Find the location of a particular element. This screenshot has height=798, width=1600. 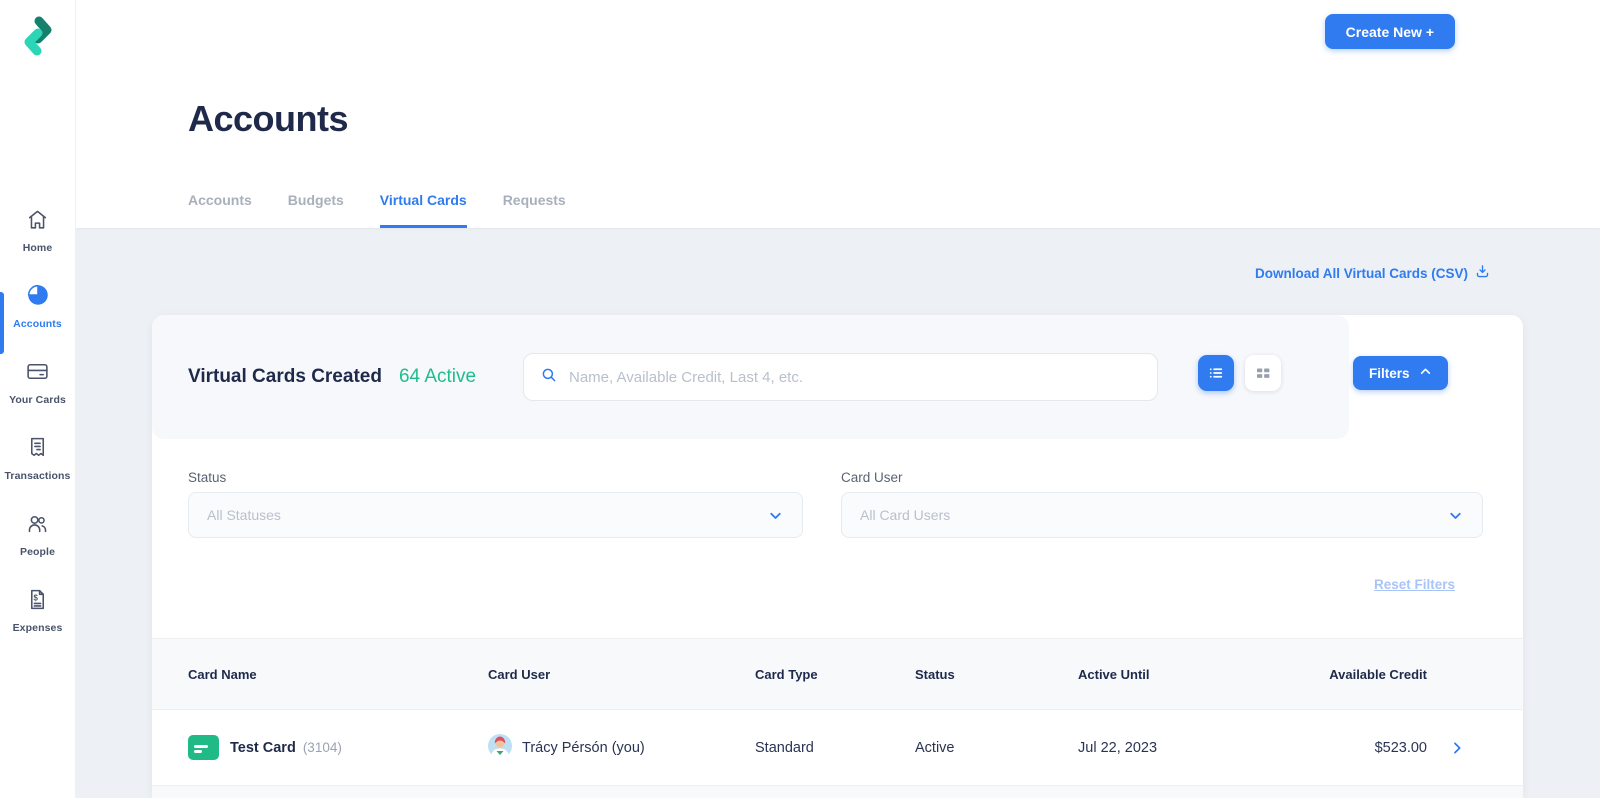

pie-chart-icon is located at coordinates (38, 297).